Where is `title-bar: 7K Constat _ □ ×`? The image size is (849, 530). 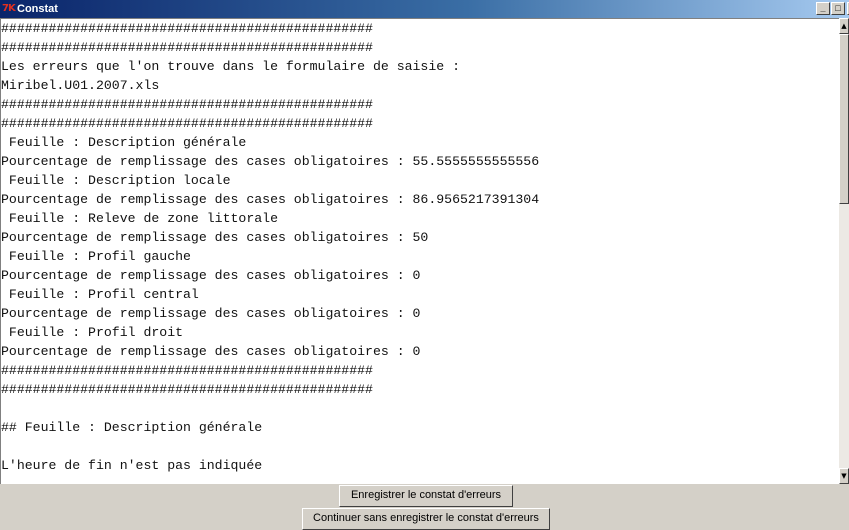 title-bar: 7K Constat _ □ × is located at coordinates (424, 9).